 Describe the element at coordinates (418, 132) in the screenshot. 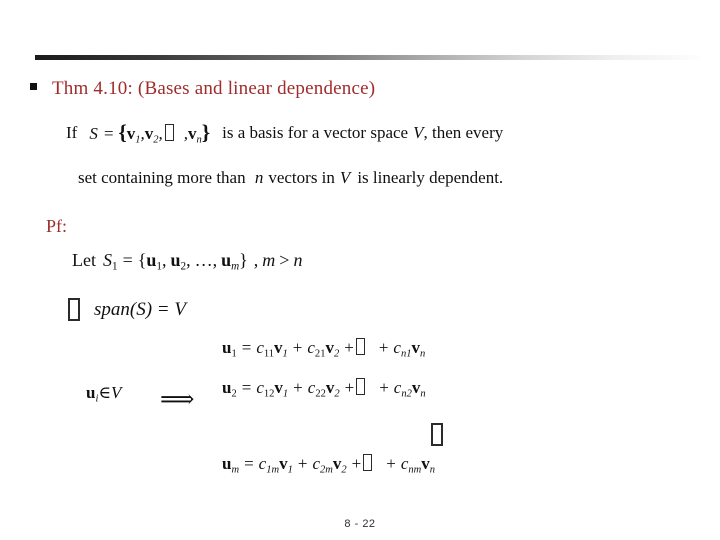

I see `vector-space-v: V` at that location.